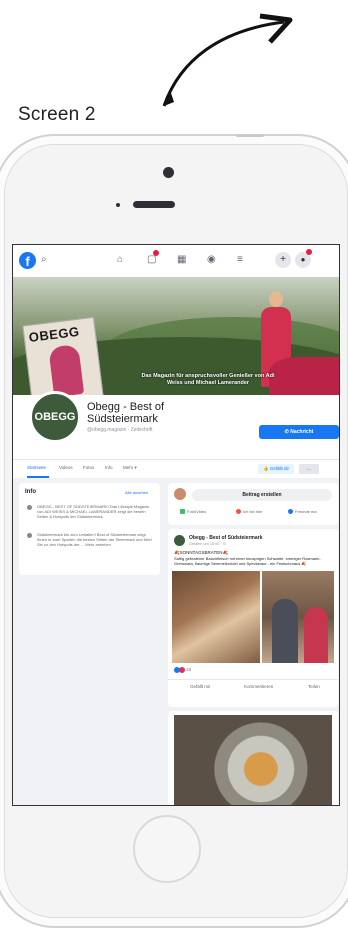  Describe the element at coordinates (302, 512) in the screenshot. I see `tag-friends-action: Freunde ma` at that location.